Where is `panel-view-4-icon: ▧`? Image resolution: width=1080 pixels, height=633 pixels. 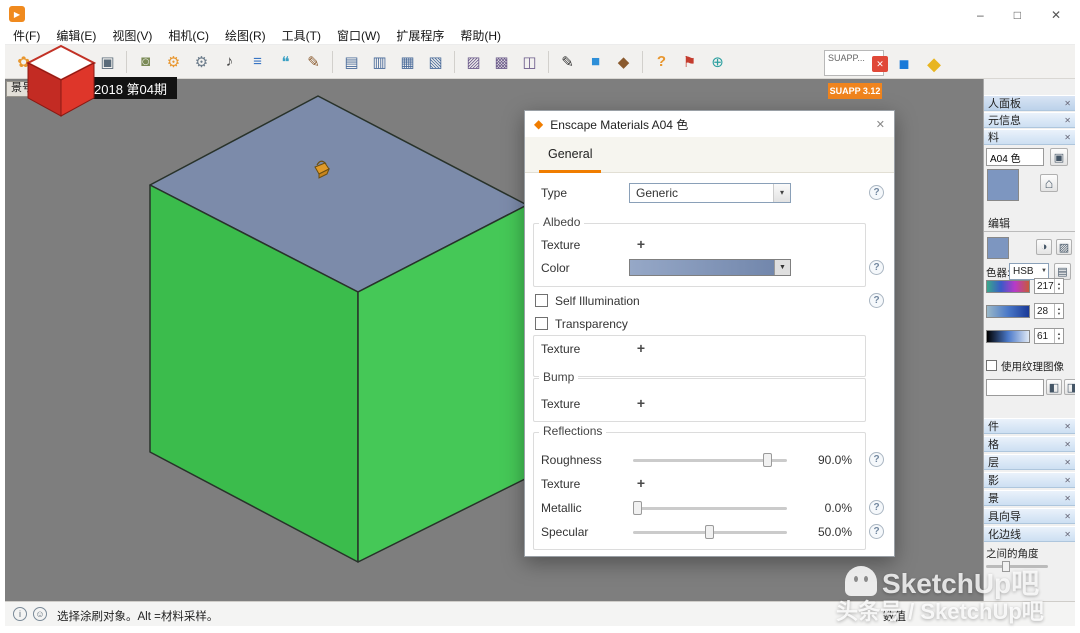
panel-view-4-icon: ▧ is located at coordinates (435, 61).